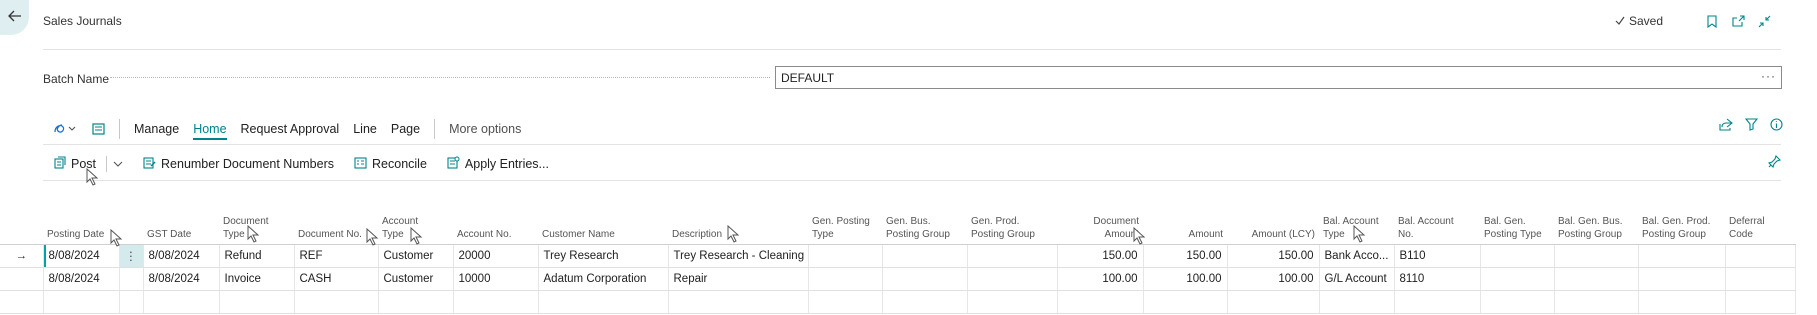 The width and height of the screenshot is (1817, 315). I want to click on bal-account-type-cell, so click(1357, 302).